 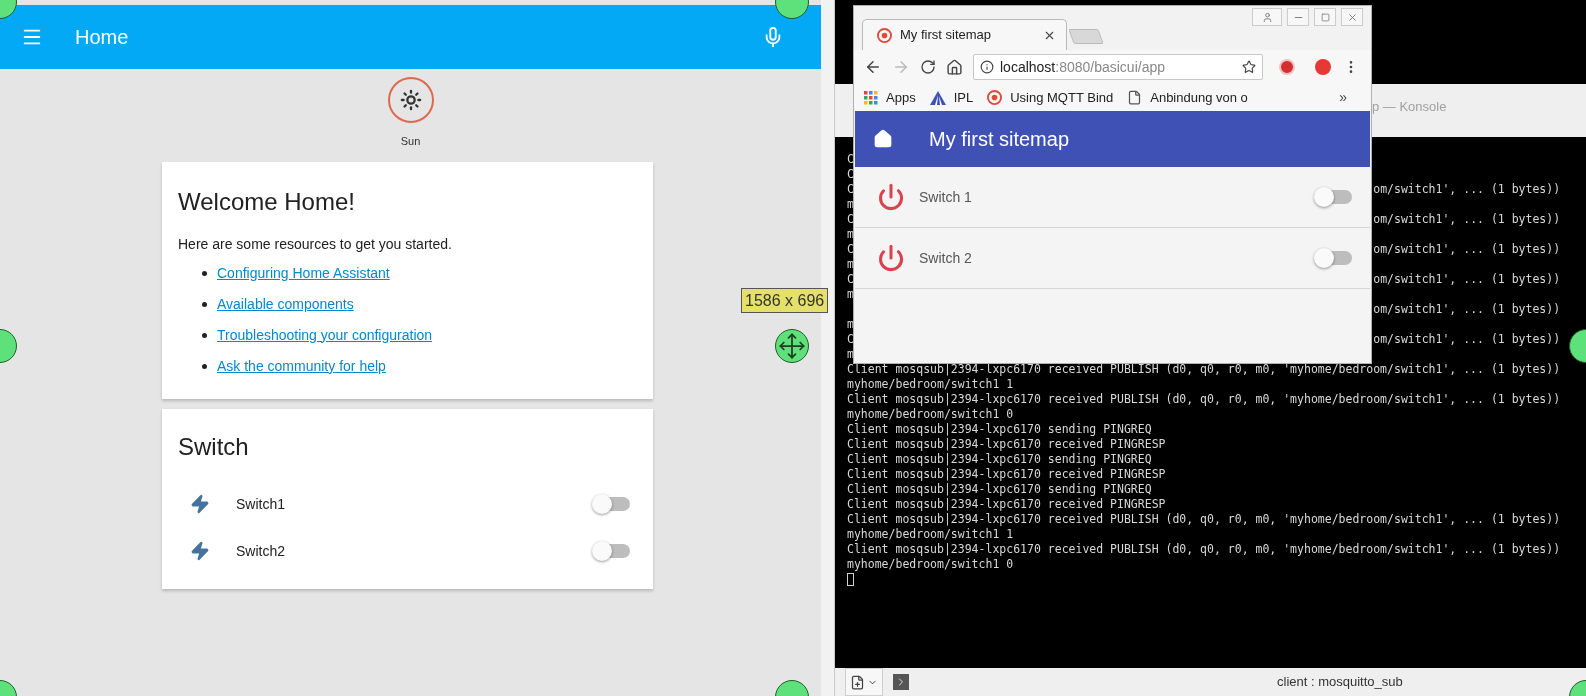 What do you see at coordinates (951, 97) in the screenshot?
I see `bookmark-item: IPL` at bounding box center [951, 97].